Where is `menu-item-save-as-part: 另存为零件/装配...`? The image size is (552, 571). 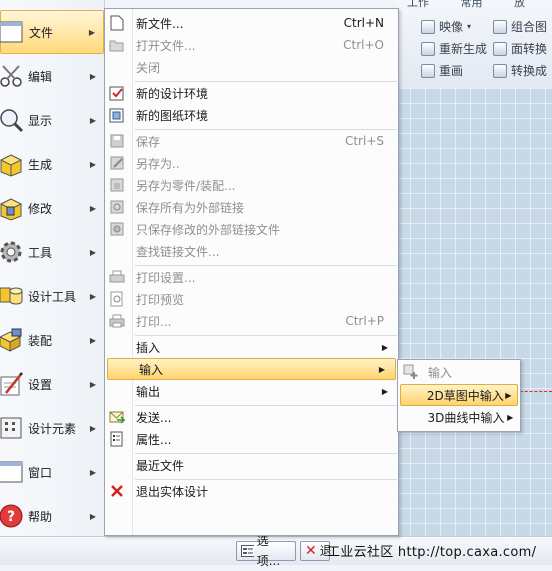 menu-item-save-as-part: 另存为零件/装配... is located at coordinates (251, 185).